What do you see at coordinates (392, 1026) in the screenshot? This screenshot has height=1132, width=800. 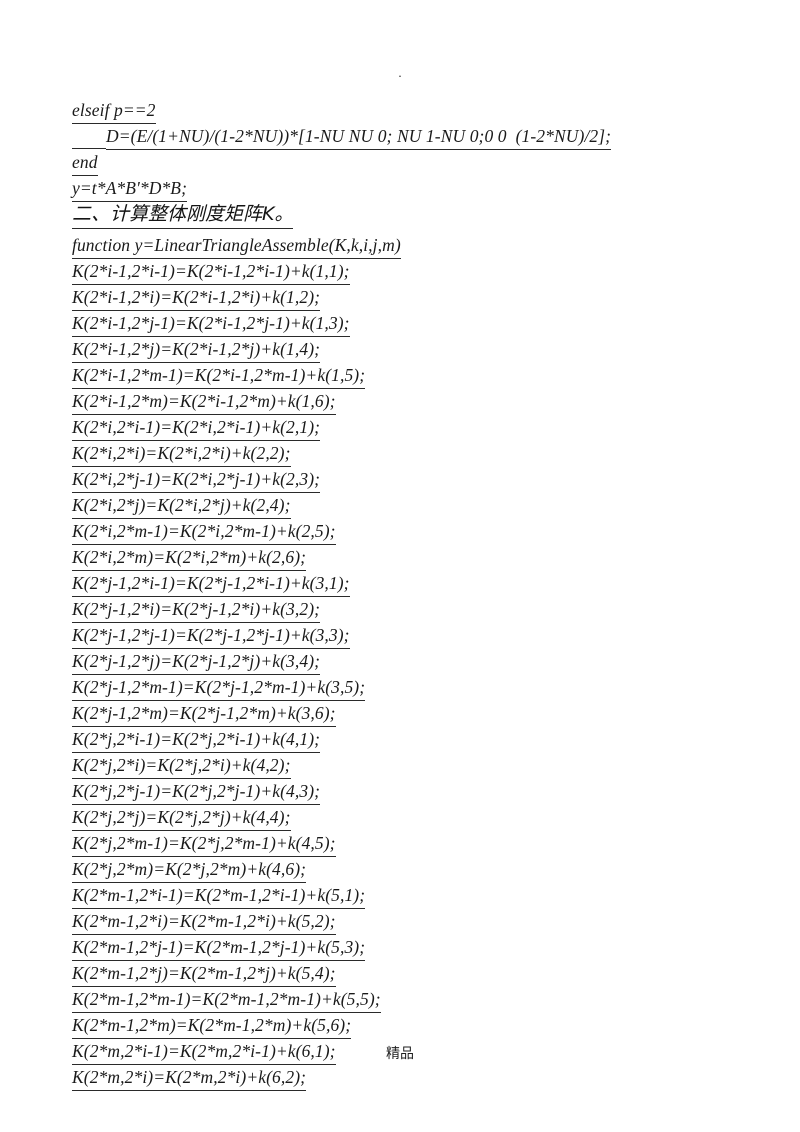 I see `code-line: K(2*m-1,2*m)=K(2*m-1,2*m)+k(5,6);` at bounding box center [392, 1026].